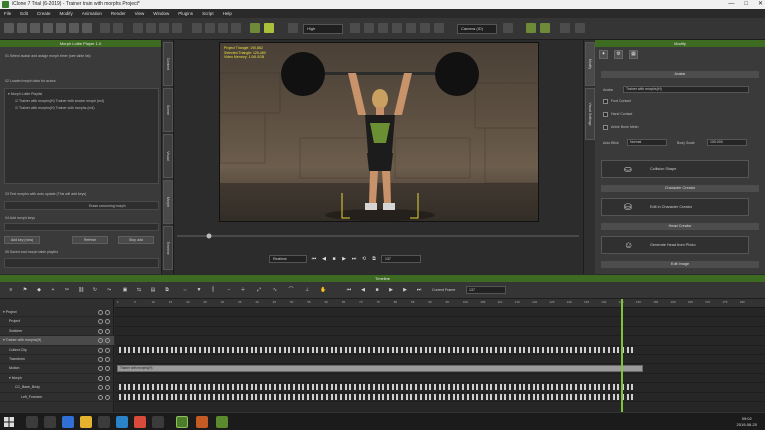  What do you see at coordinates (605, 114) in the screenshot?
I see `hand-contact-checkbox` at bounding box center [605, 114].